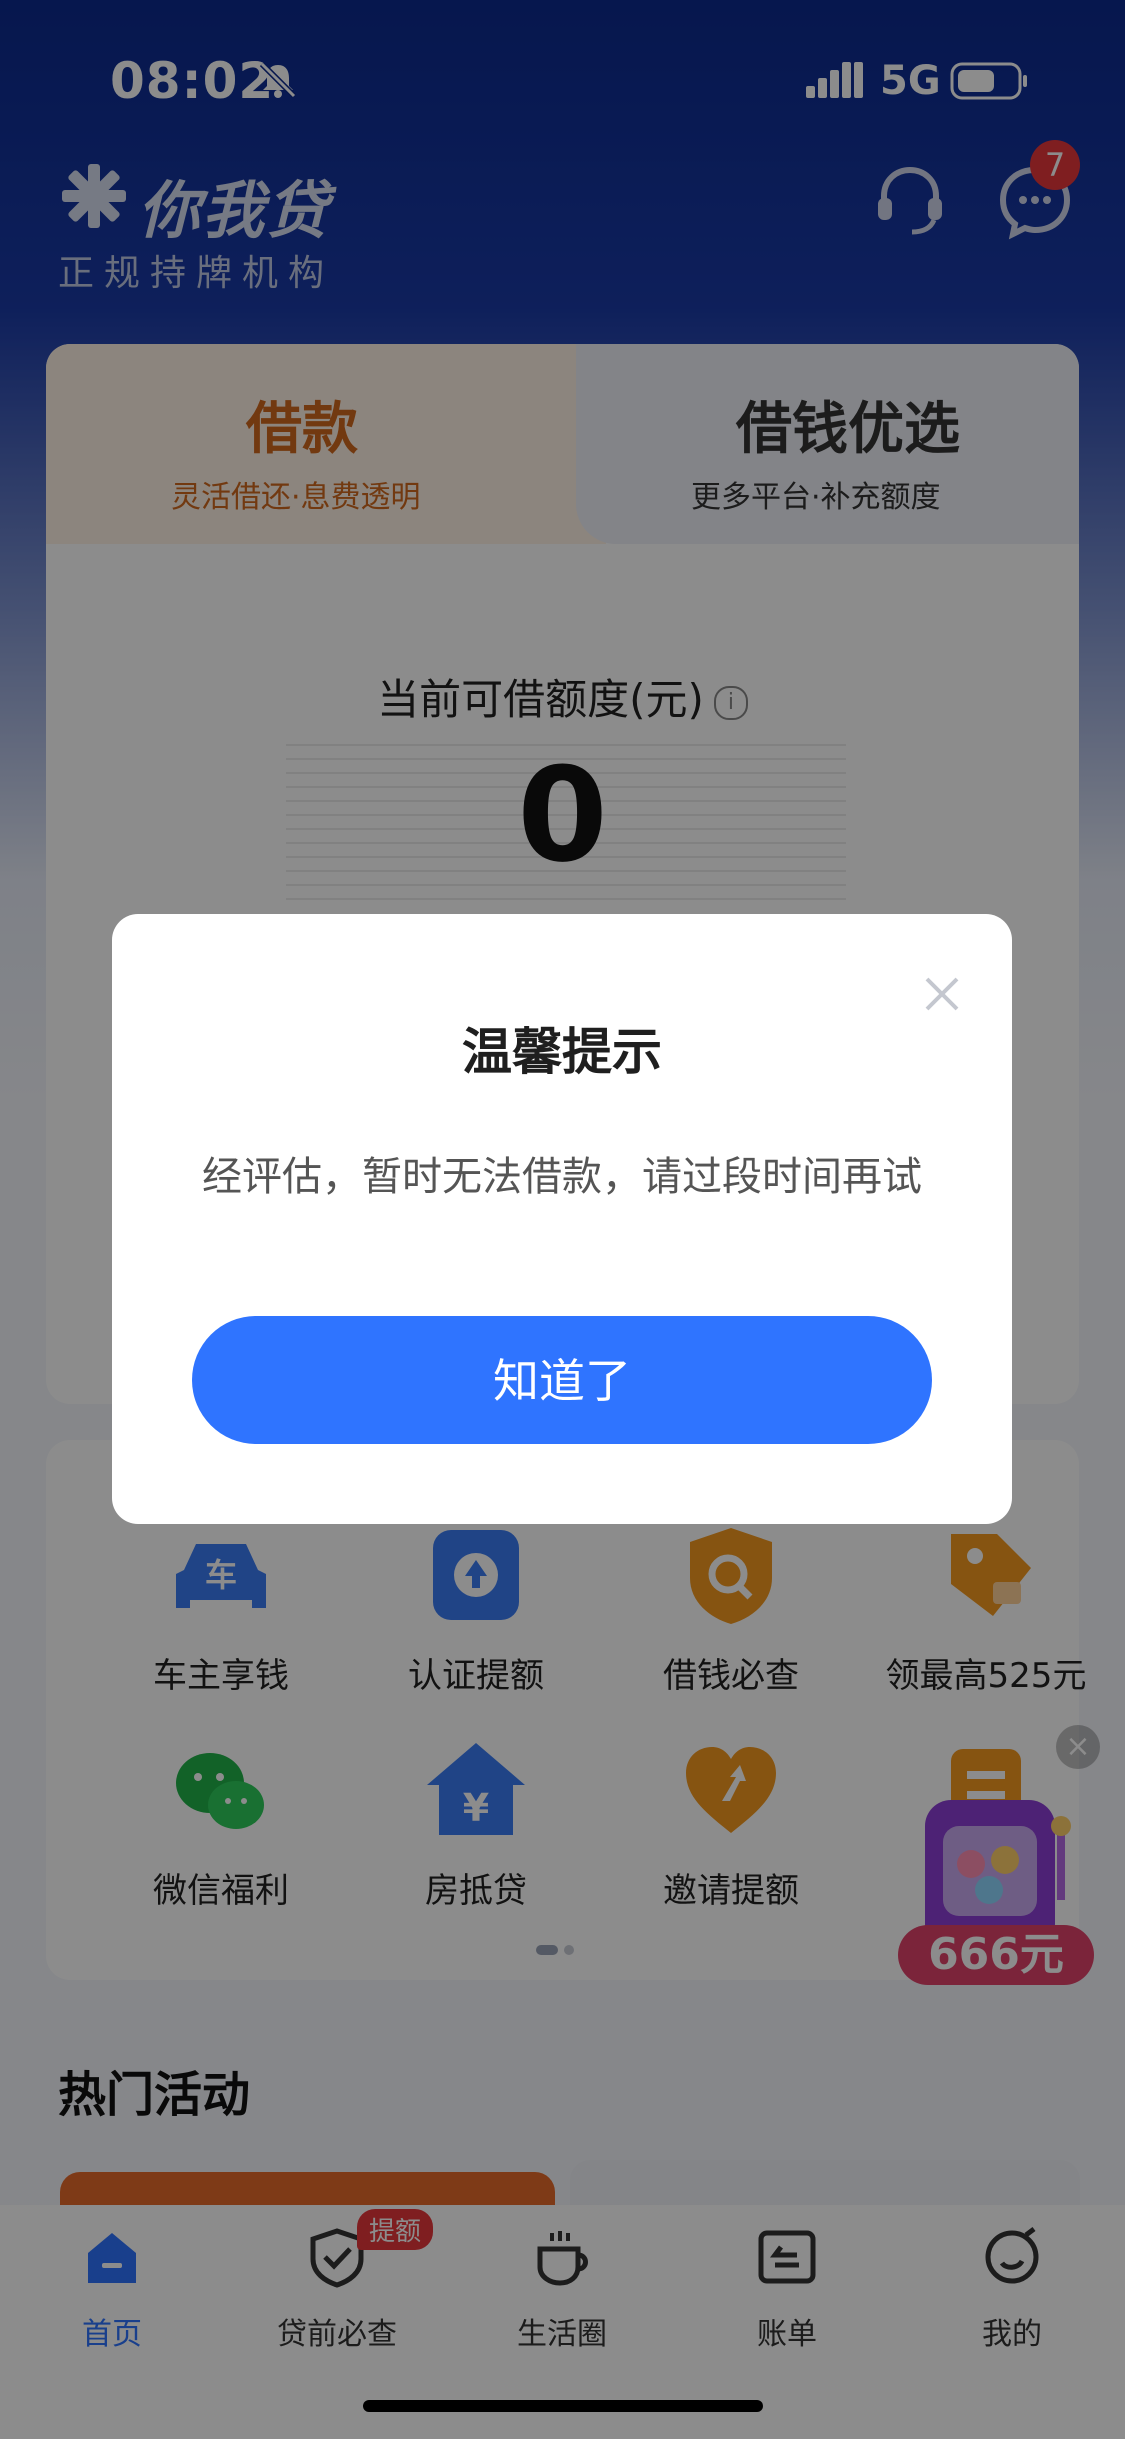 The width and height of the screenshot is (1125, 2439). What do you see at coordinates (563, 2406) in the screenshot?
I see `home-indicator` at bounding box center [563, 2406].